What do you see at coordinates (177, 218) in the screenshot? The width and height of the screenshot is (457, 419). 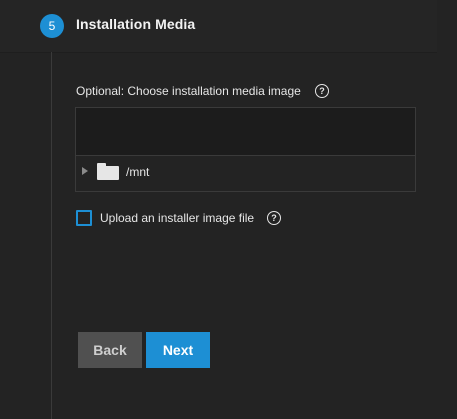 I see `upload-installer-label: Upload an installer image file` at bounding box center [177, 218].